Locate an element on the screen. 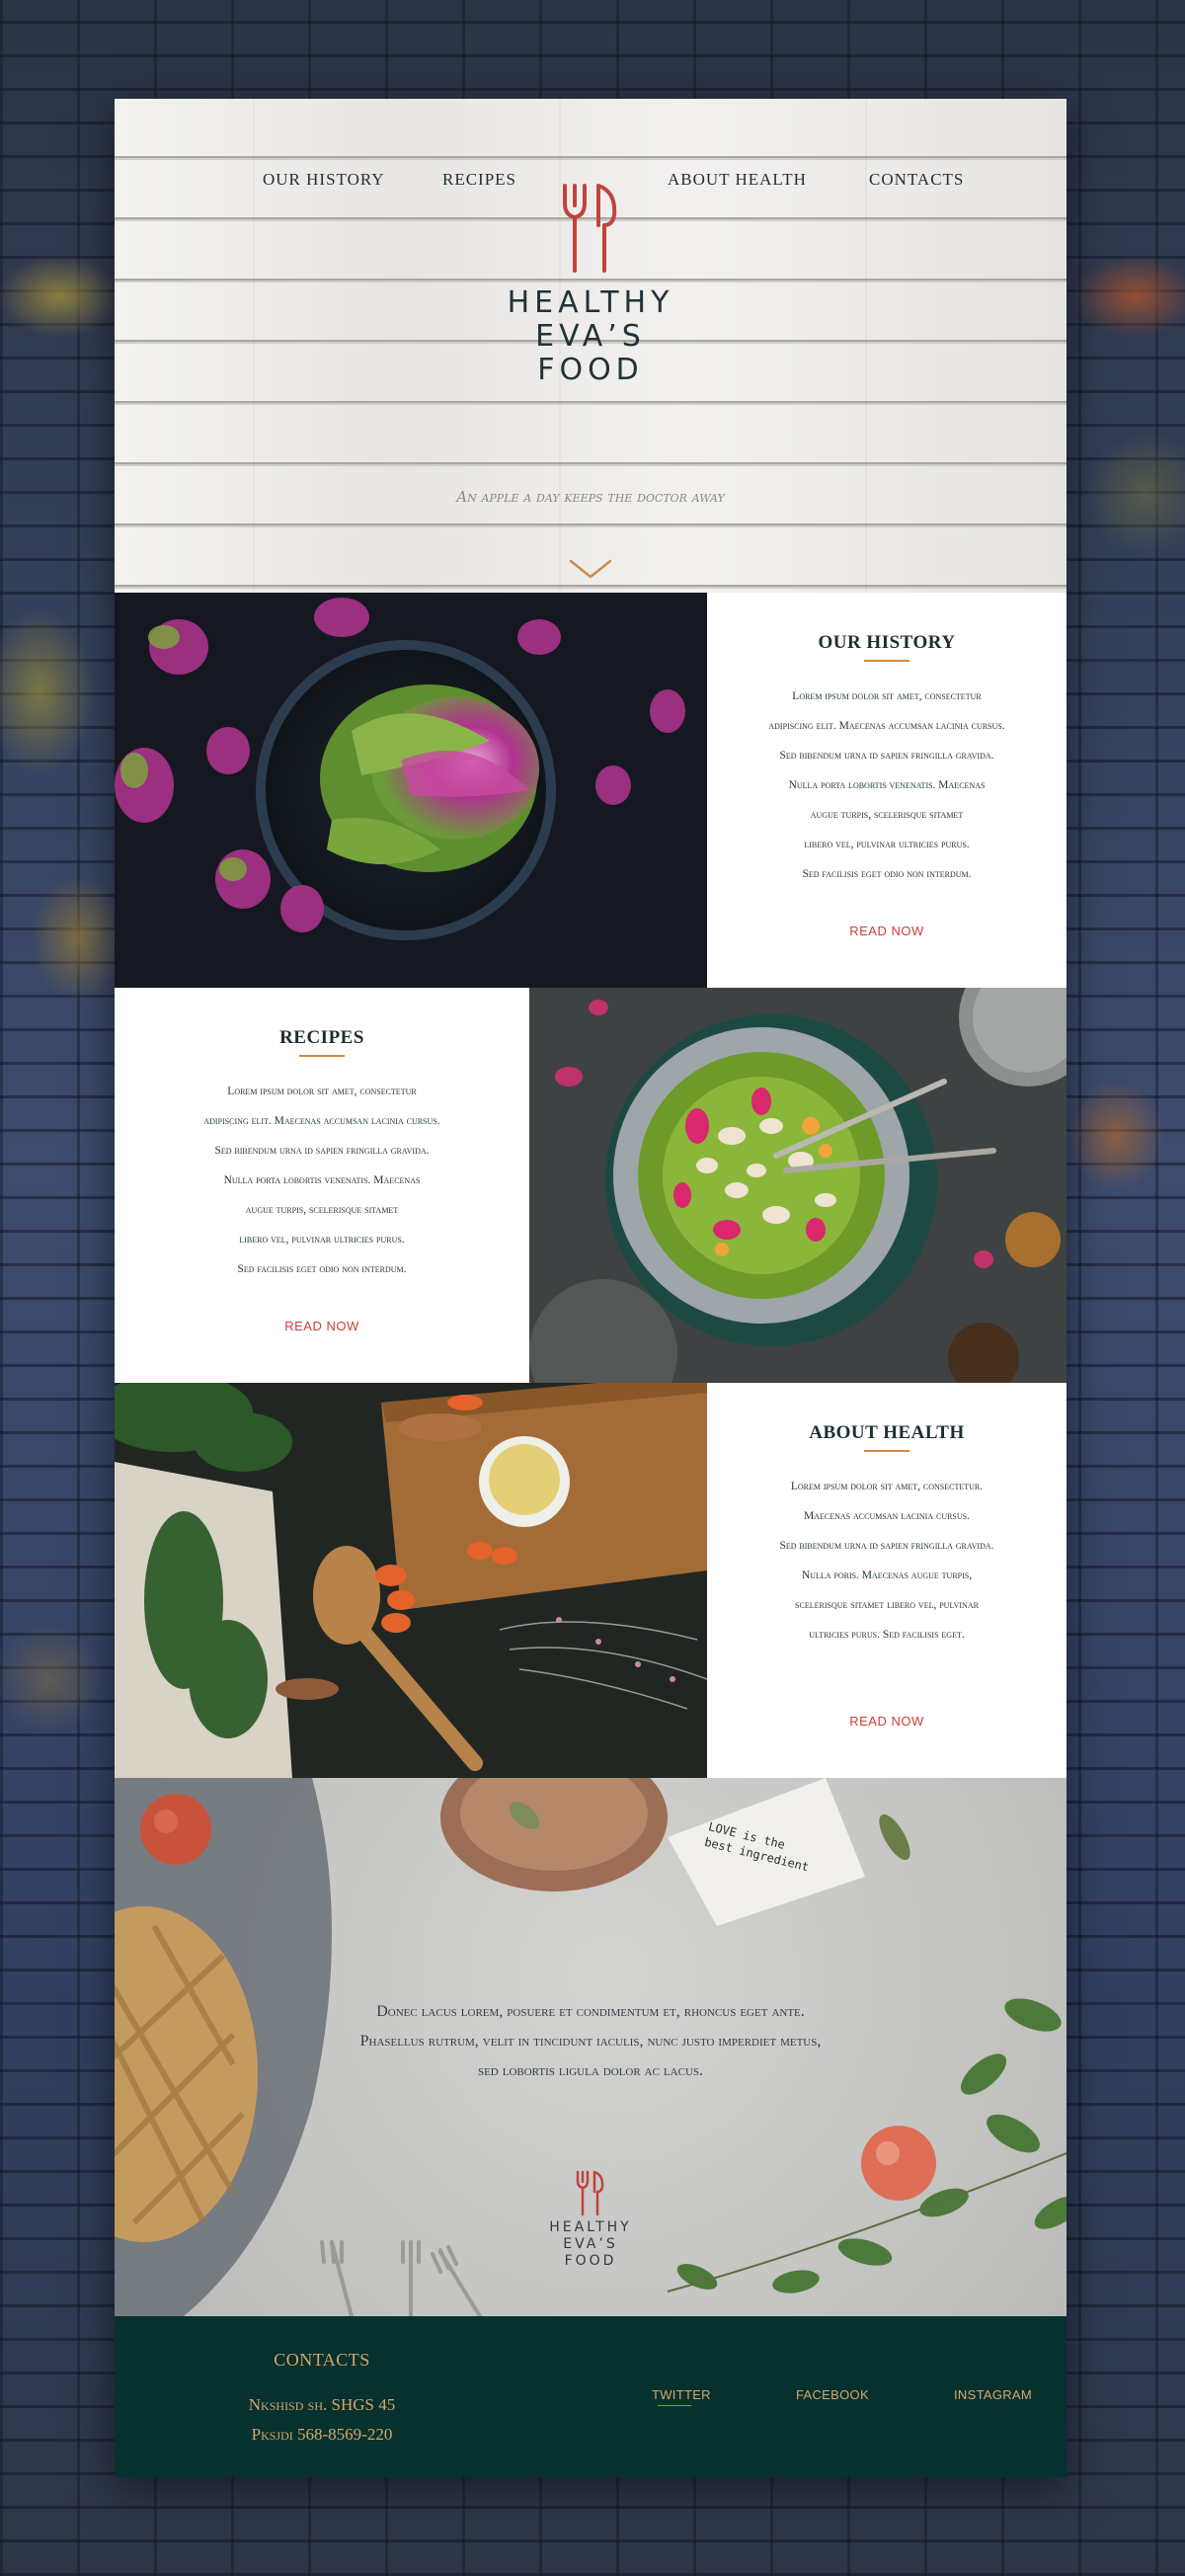  footer-logo-wordmark: HEALTHY EVA’S FOOD is located at coordinates (591, 2244).